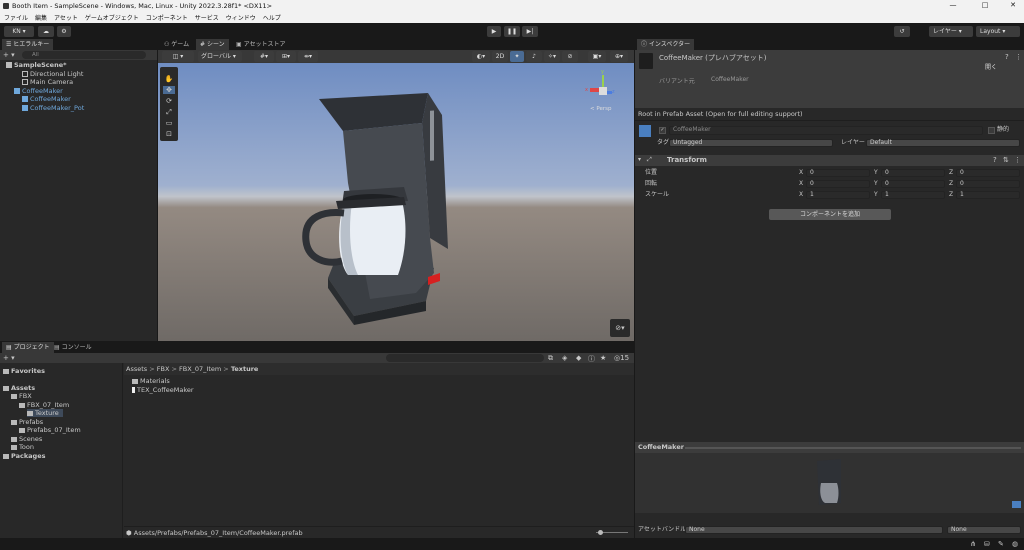 The image size is (1024, 550). What do you see at coordinates (829, 483) in the screenshot?
I see `preview-area` at bounding box center [829, 483].